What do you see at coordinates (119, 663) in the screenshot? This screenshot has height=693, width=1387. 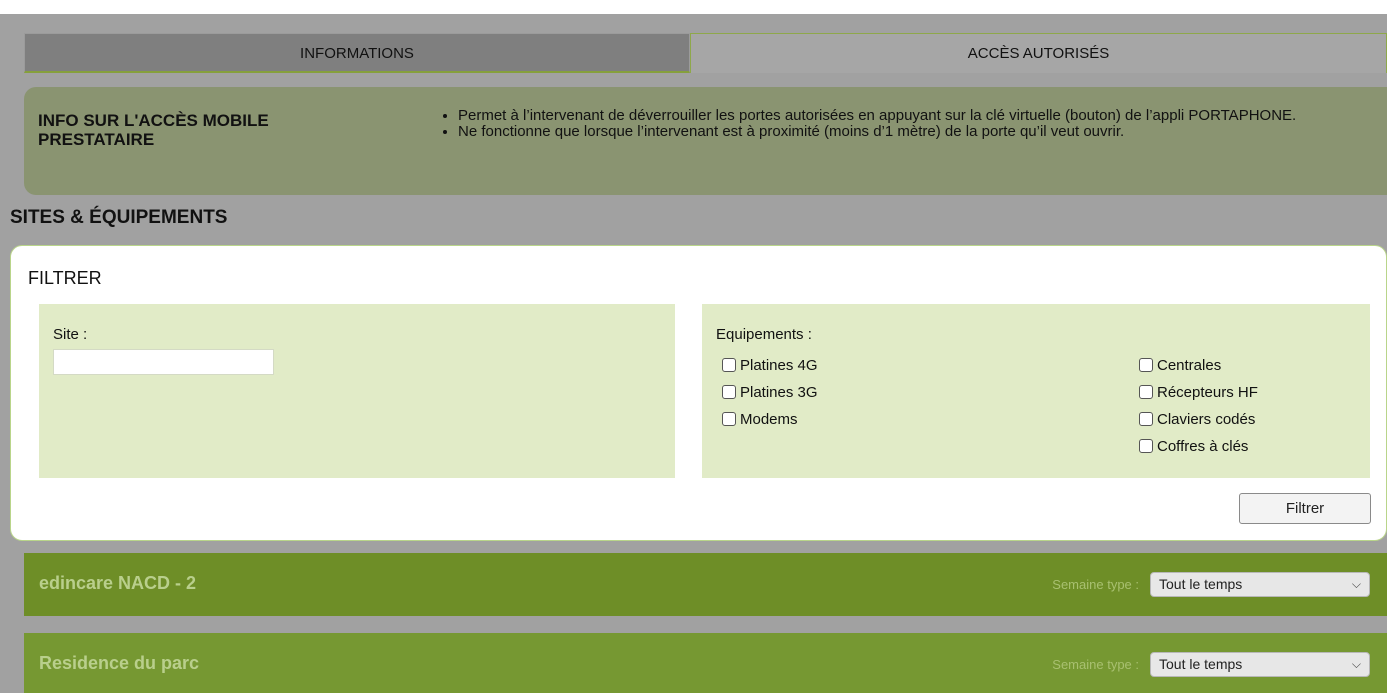 I see `site-name: Residence du parc` at bounding box center [119, 663].